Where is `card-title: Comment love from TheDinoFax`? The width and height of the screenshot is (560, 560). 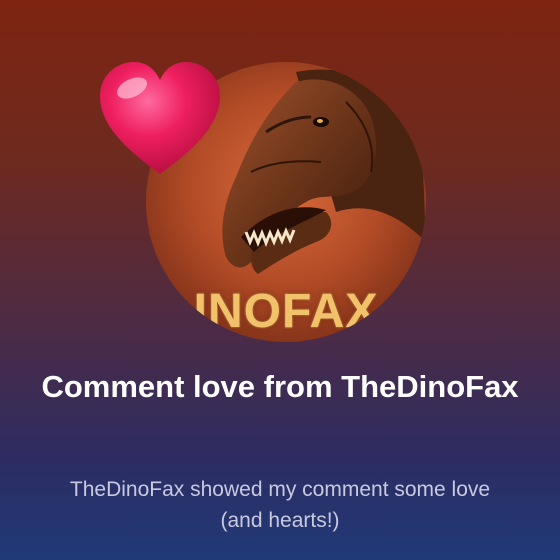
card-title: Comment love from TheDinoFax is located at coordinates (280, 386).